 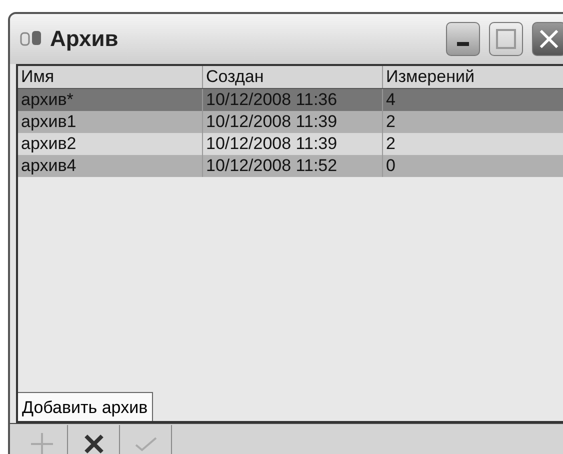 I want to click on app-icon, so click(x=32, y=39).